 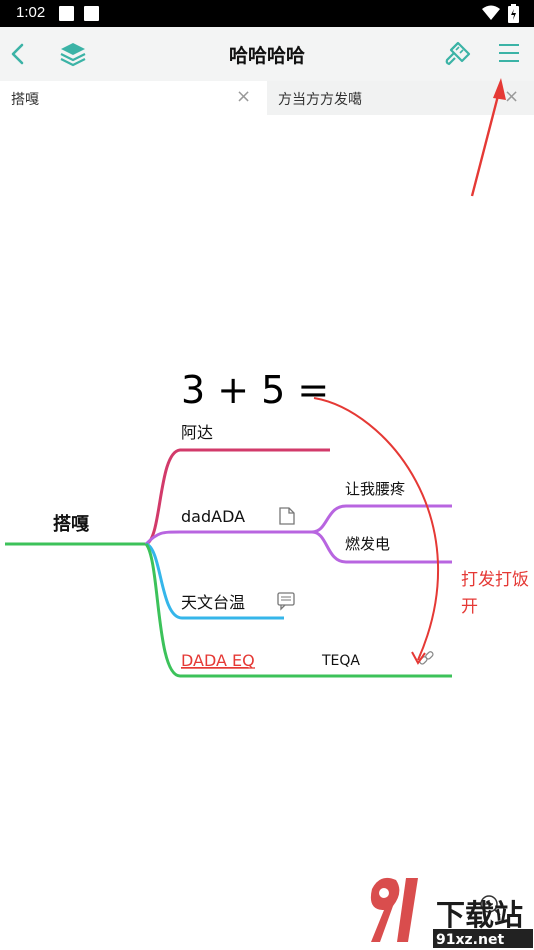 I want to click on annotation-text: 打发打饭, so click(x=495, y=580).